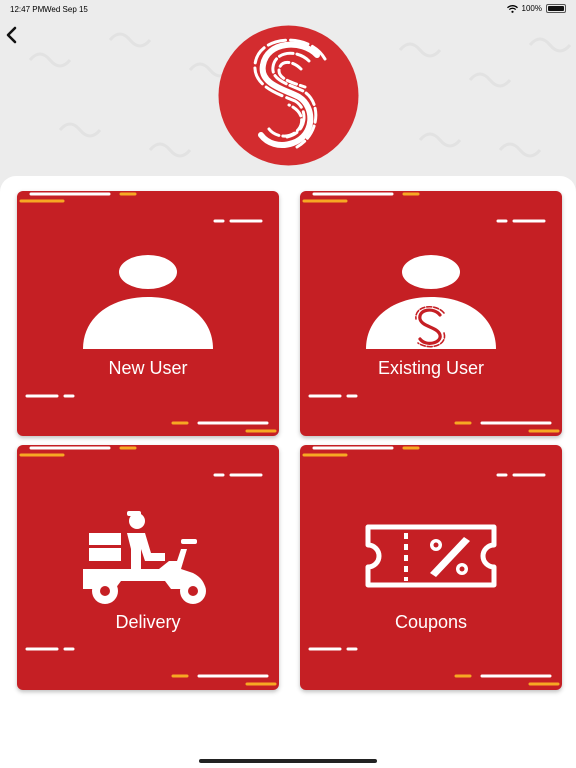 The image size is (576, 768). What do you see at coordinates (431, 368) in the screenshot?
I see `existing-user-label: Existing User` at bounding box center [431, 368].